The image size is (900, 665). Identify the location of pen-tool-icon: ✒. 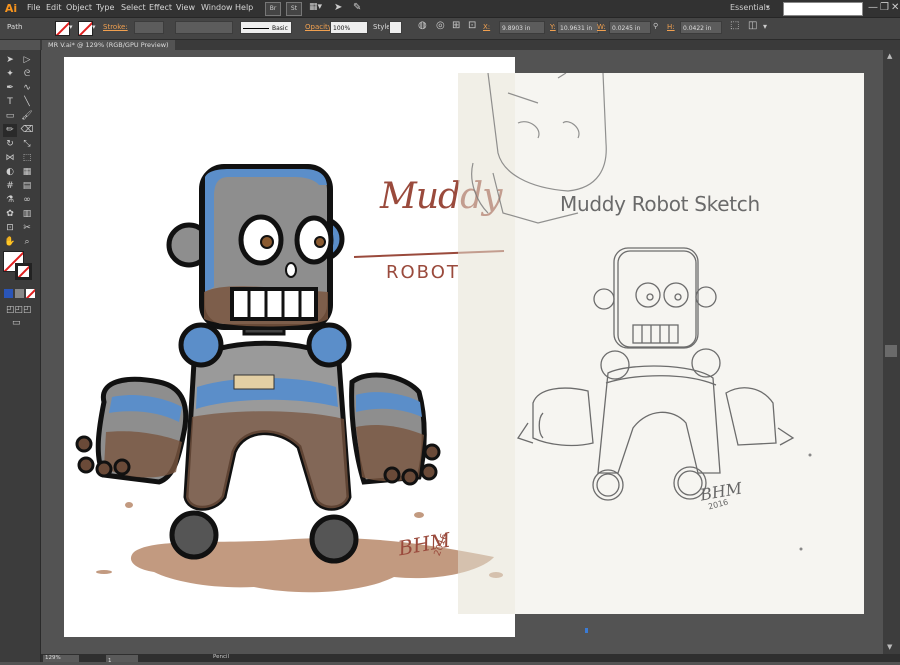
(10, 88).